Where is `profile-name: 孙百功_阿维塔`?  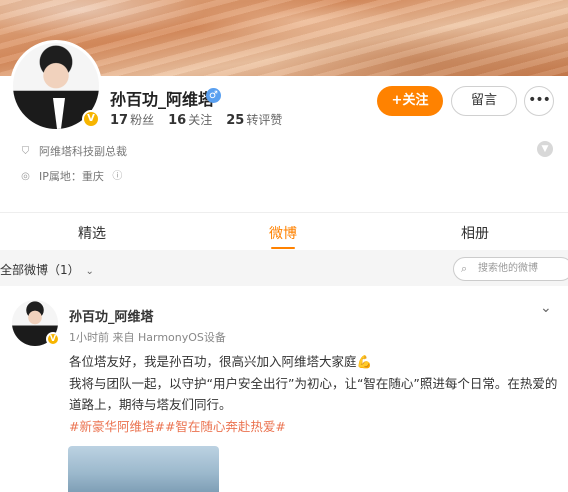
profile-name: 孙百功_阿维塔 is located at coordinates (162, 99).